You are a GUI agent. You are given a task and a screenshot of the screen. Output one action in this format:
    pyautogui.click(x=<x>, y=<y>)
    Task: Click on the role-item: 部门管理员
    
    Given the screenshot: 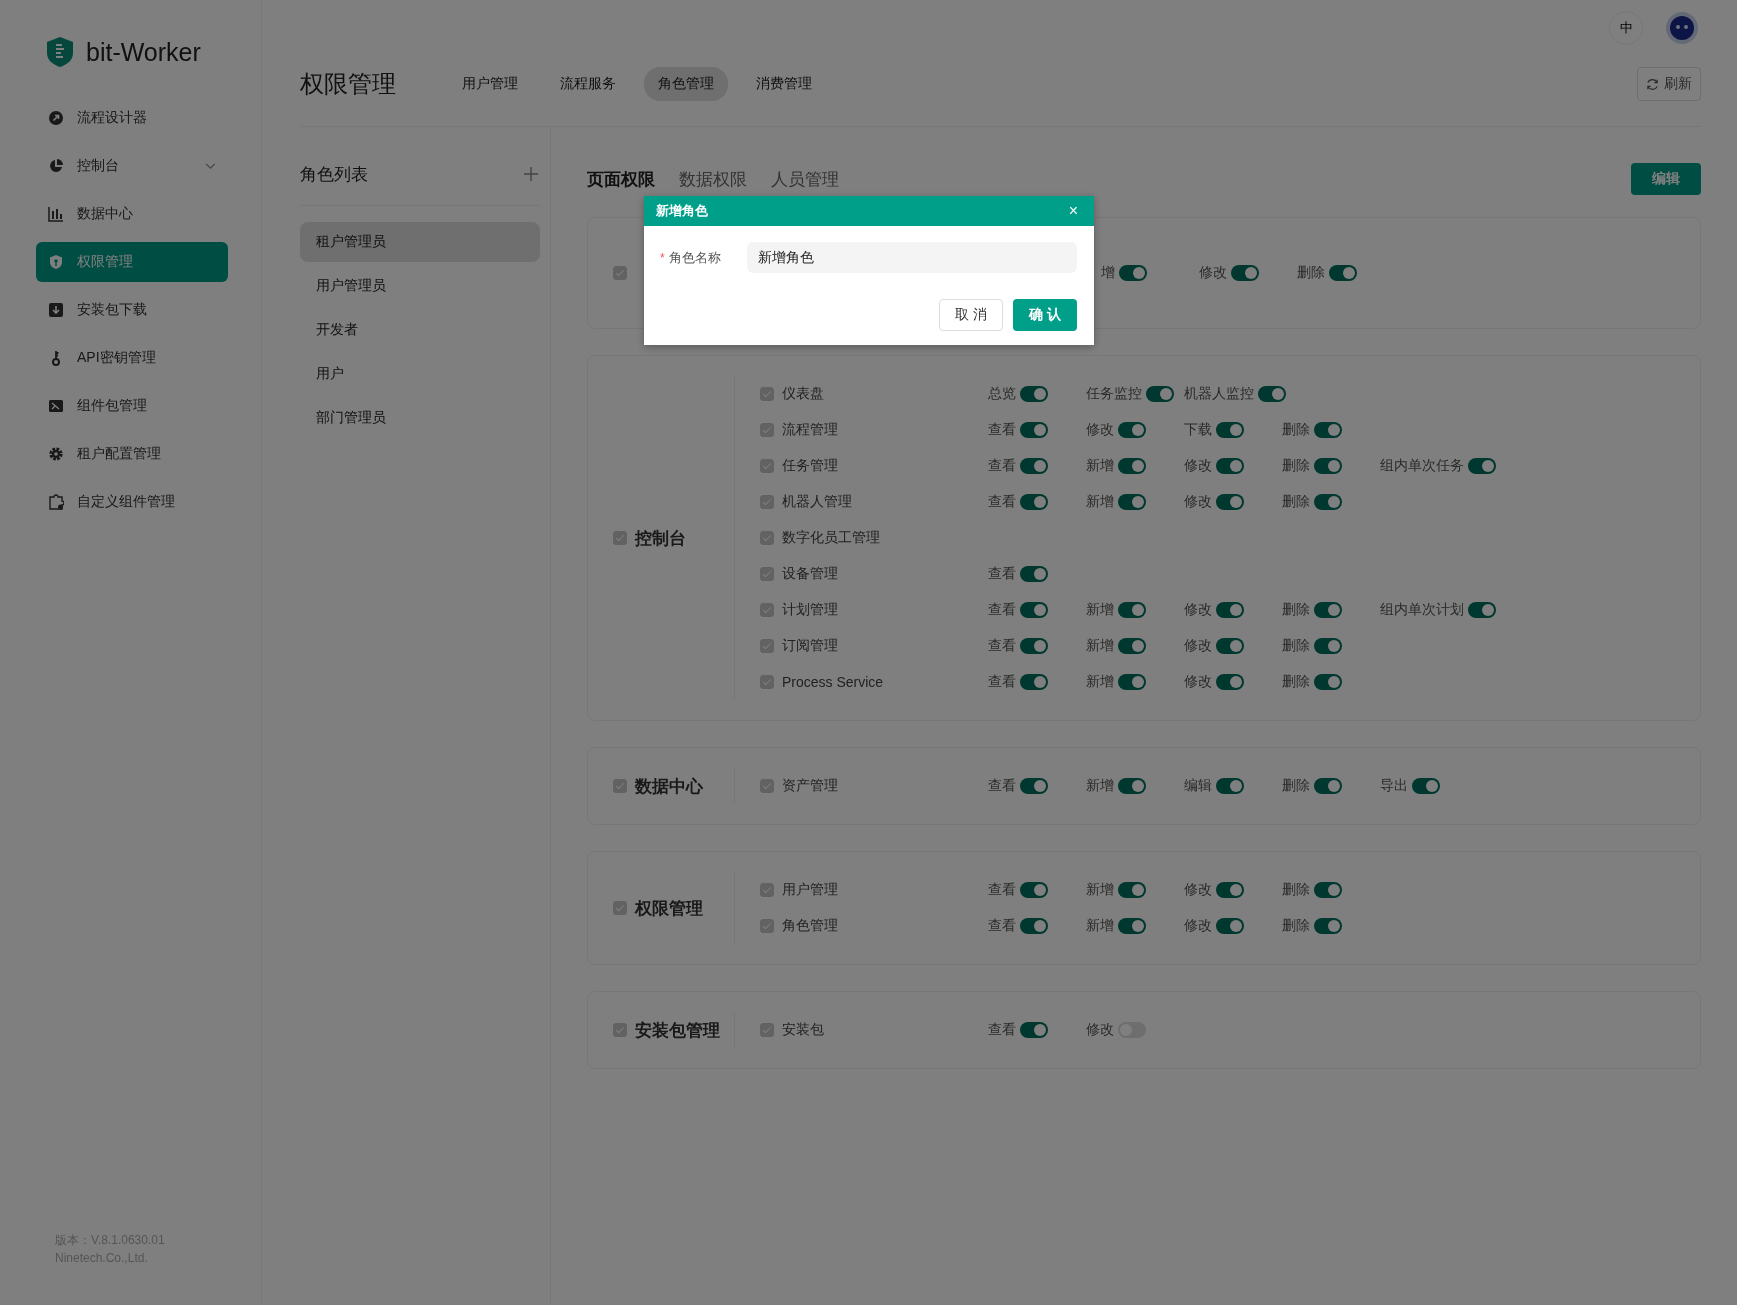 What is the action you would take?
    pyautogui.click(x=420, y=418)
    